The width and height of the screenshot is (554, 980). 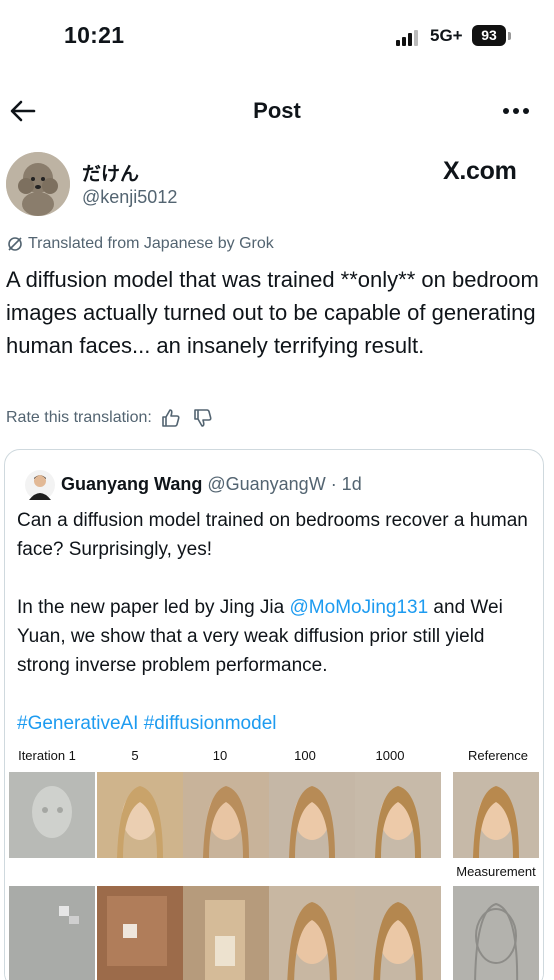 I want to click on figure-label-iteration-1: Iteration 1, so click(x=47, y=755).